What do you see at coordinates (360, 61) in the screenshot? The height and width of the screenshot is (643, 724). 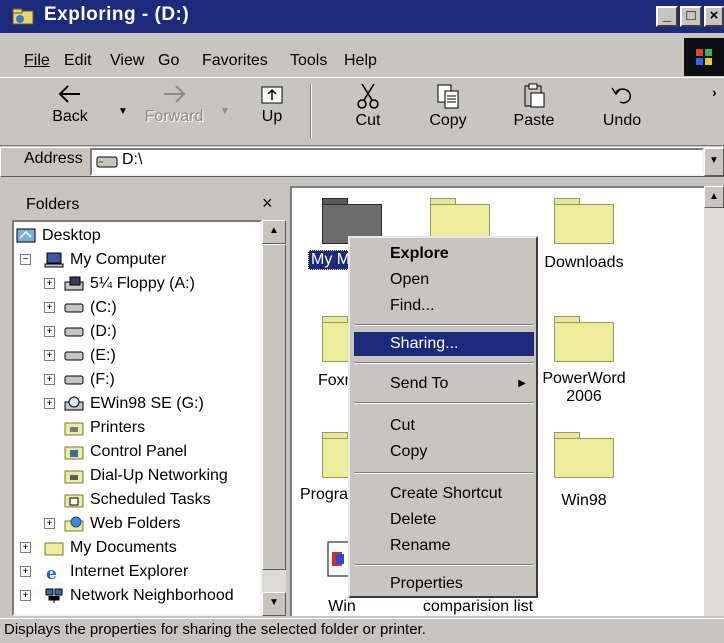 I see `menu-help: Help` at bounding box center [360, 61].